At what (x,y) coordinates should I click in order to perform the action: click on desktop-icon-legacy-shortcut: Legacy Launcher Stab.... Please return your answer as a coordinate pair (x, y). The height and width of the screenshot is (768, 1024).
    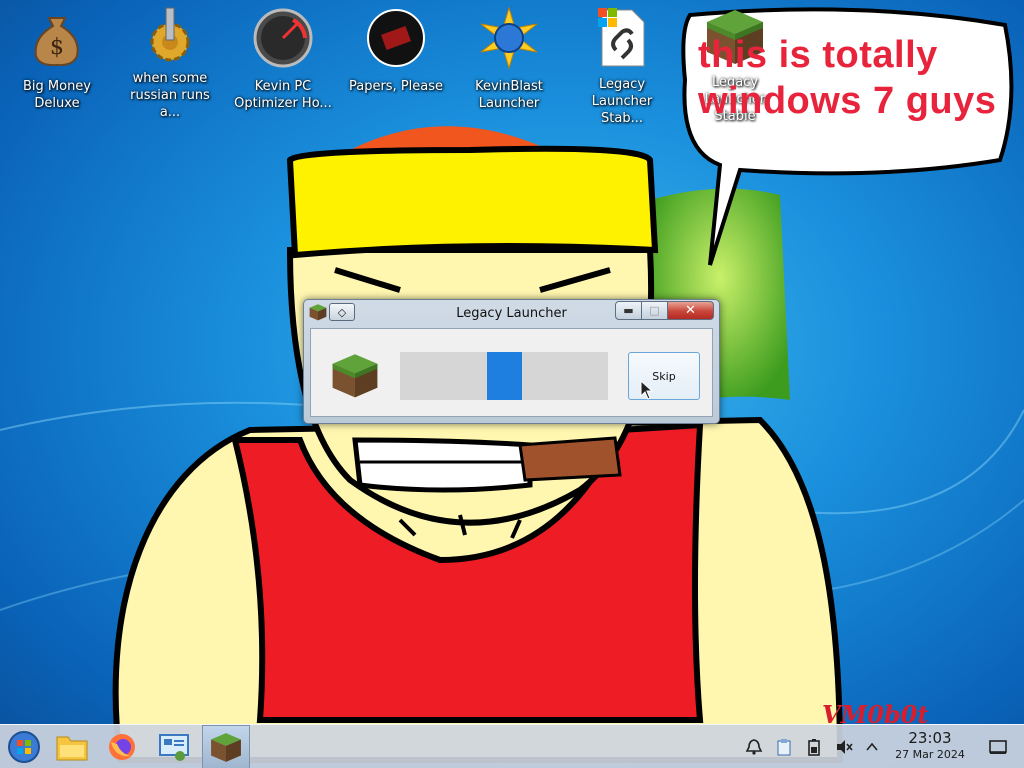
    Looking at the image, I should click on (622, 66).